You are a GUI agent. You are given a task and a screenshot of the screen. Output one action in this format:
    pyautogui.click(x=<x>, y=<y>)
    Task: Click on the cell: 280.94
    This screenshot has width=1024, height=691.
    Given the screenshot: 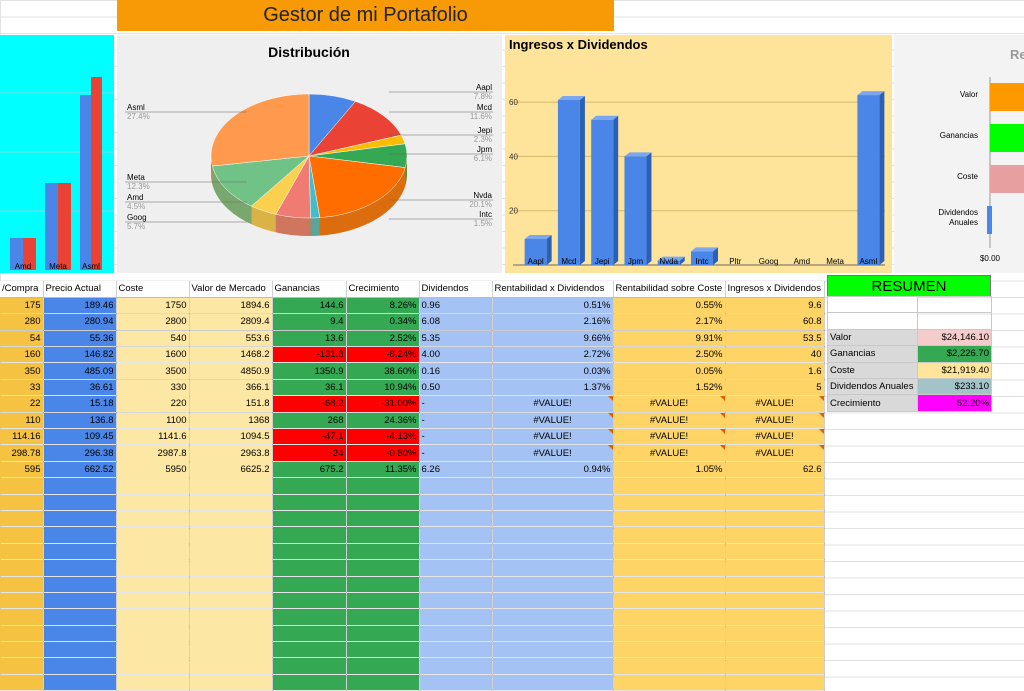 What is the action you would take?
    pyautogui.click(x=80, y=322)
    